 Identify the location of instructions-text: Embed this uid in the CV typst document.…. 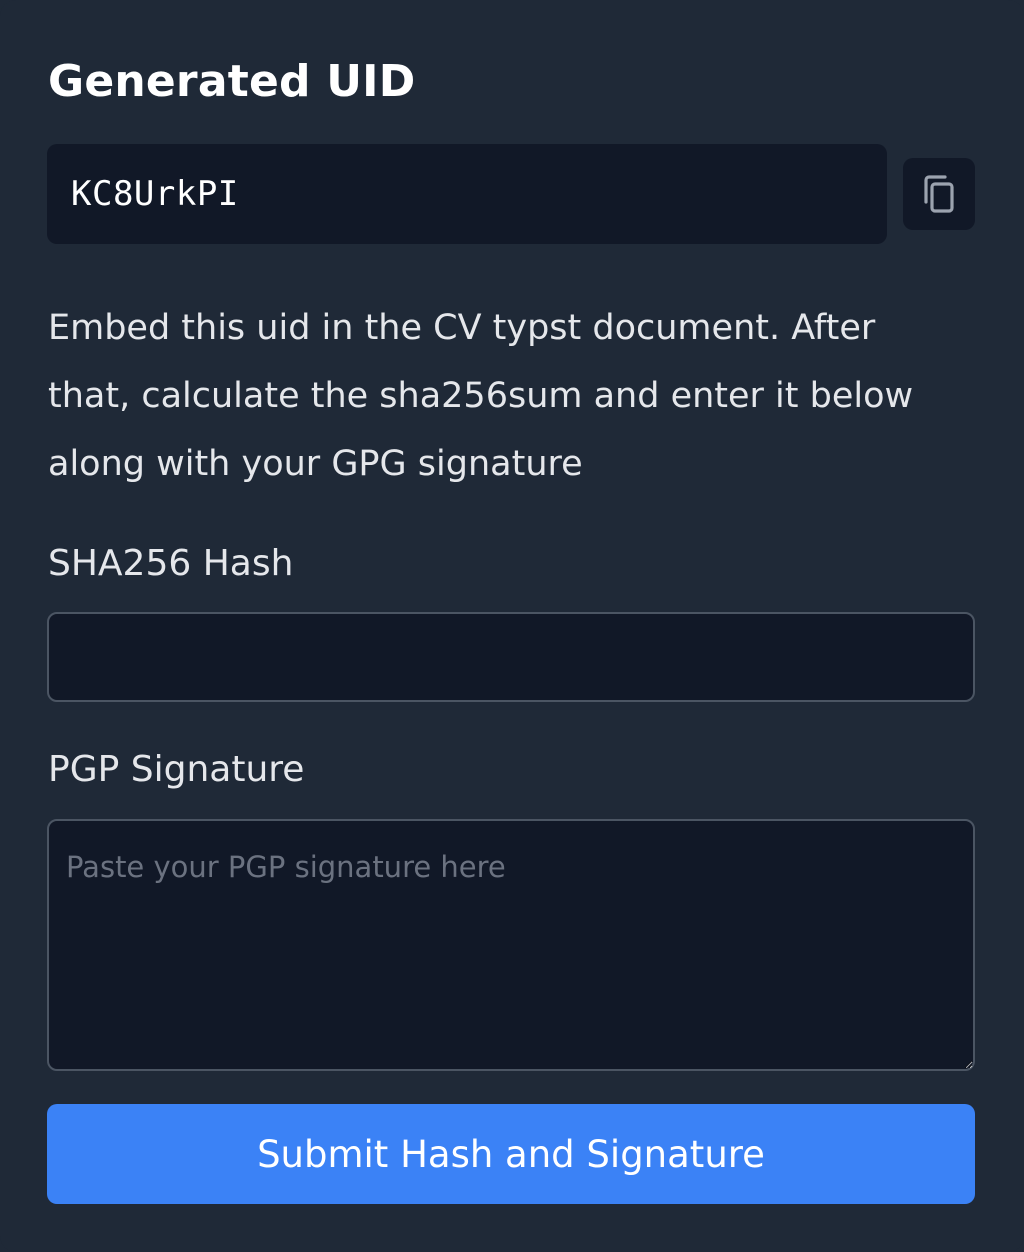
(481, 396).